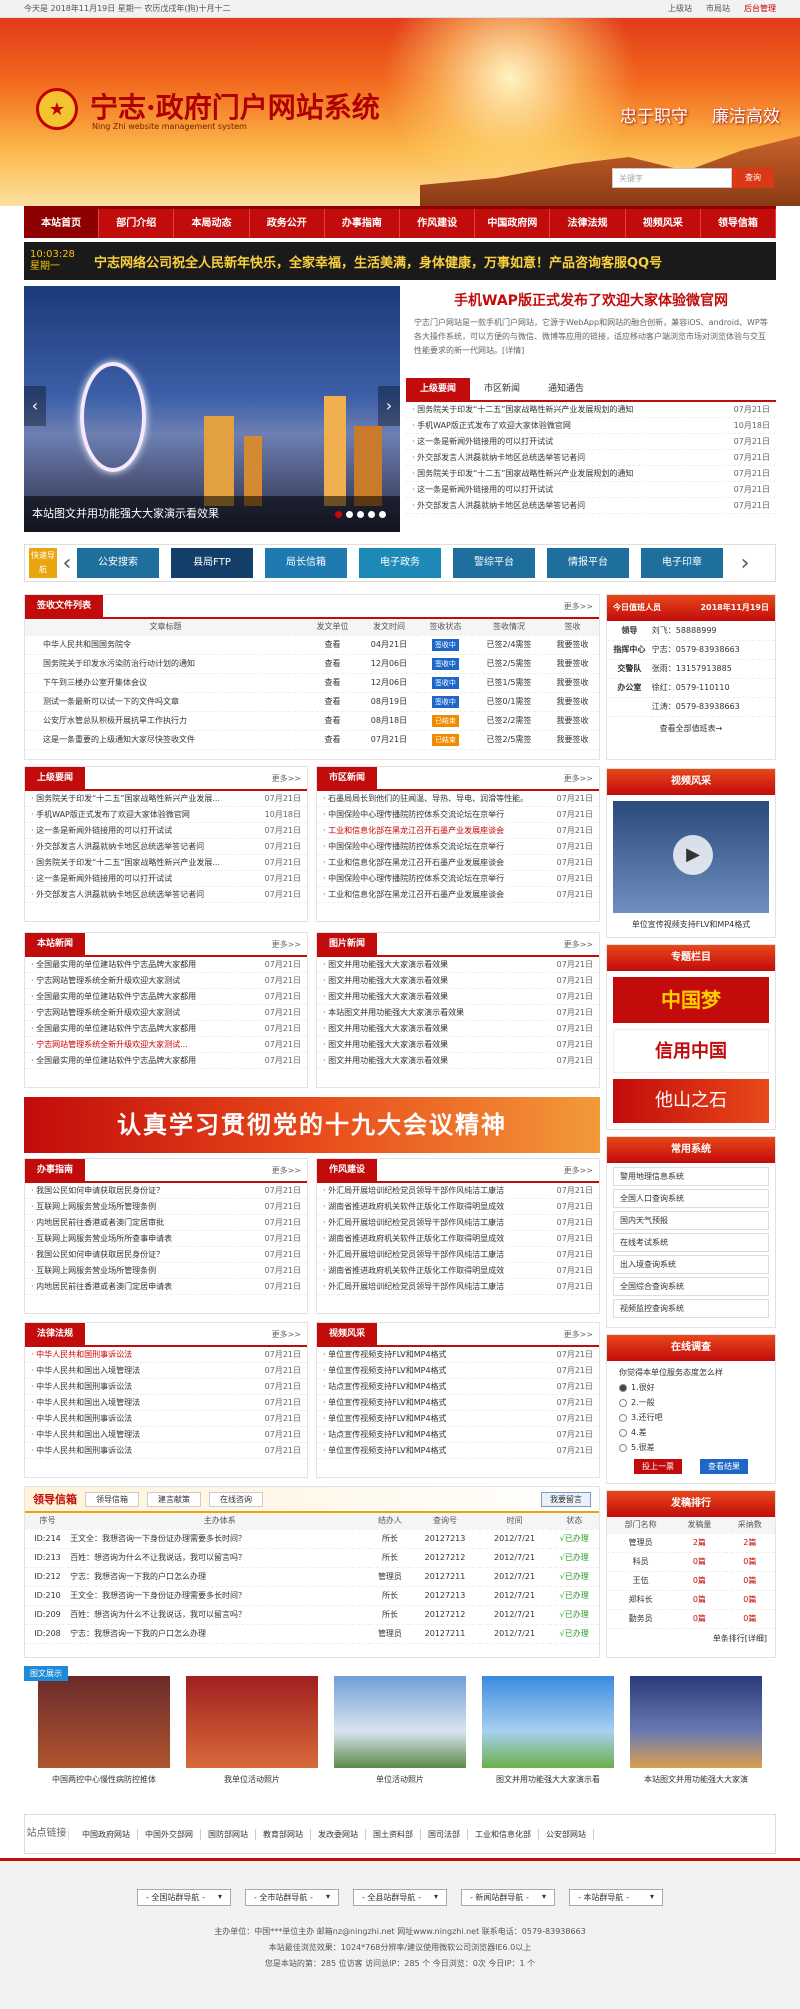 The height and width of the screenshot is (2009, 800). Describe the element at coordinates (437, 1402) in the screenshot. I see `list-item-title: 单位宣传视频支持FLV和MP4格式` at that location.